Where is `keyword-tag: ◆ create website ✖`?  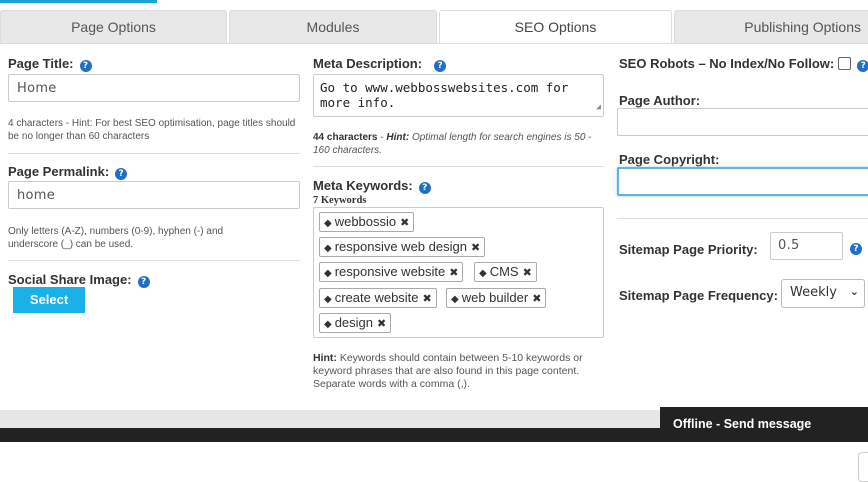 keyword-tag: ◆ create website ✖ is located at coordinates (378, 298).